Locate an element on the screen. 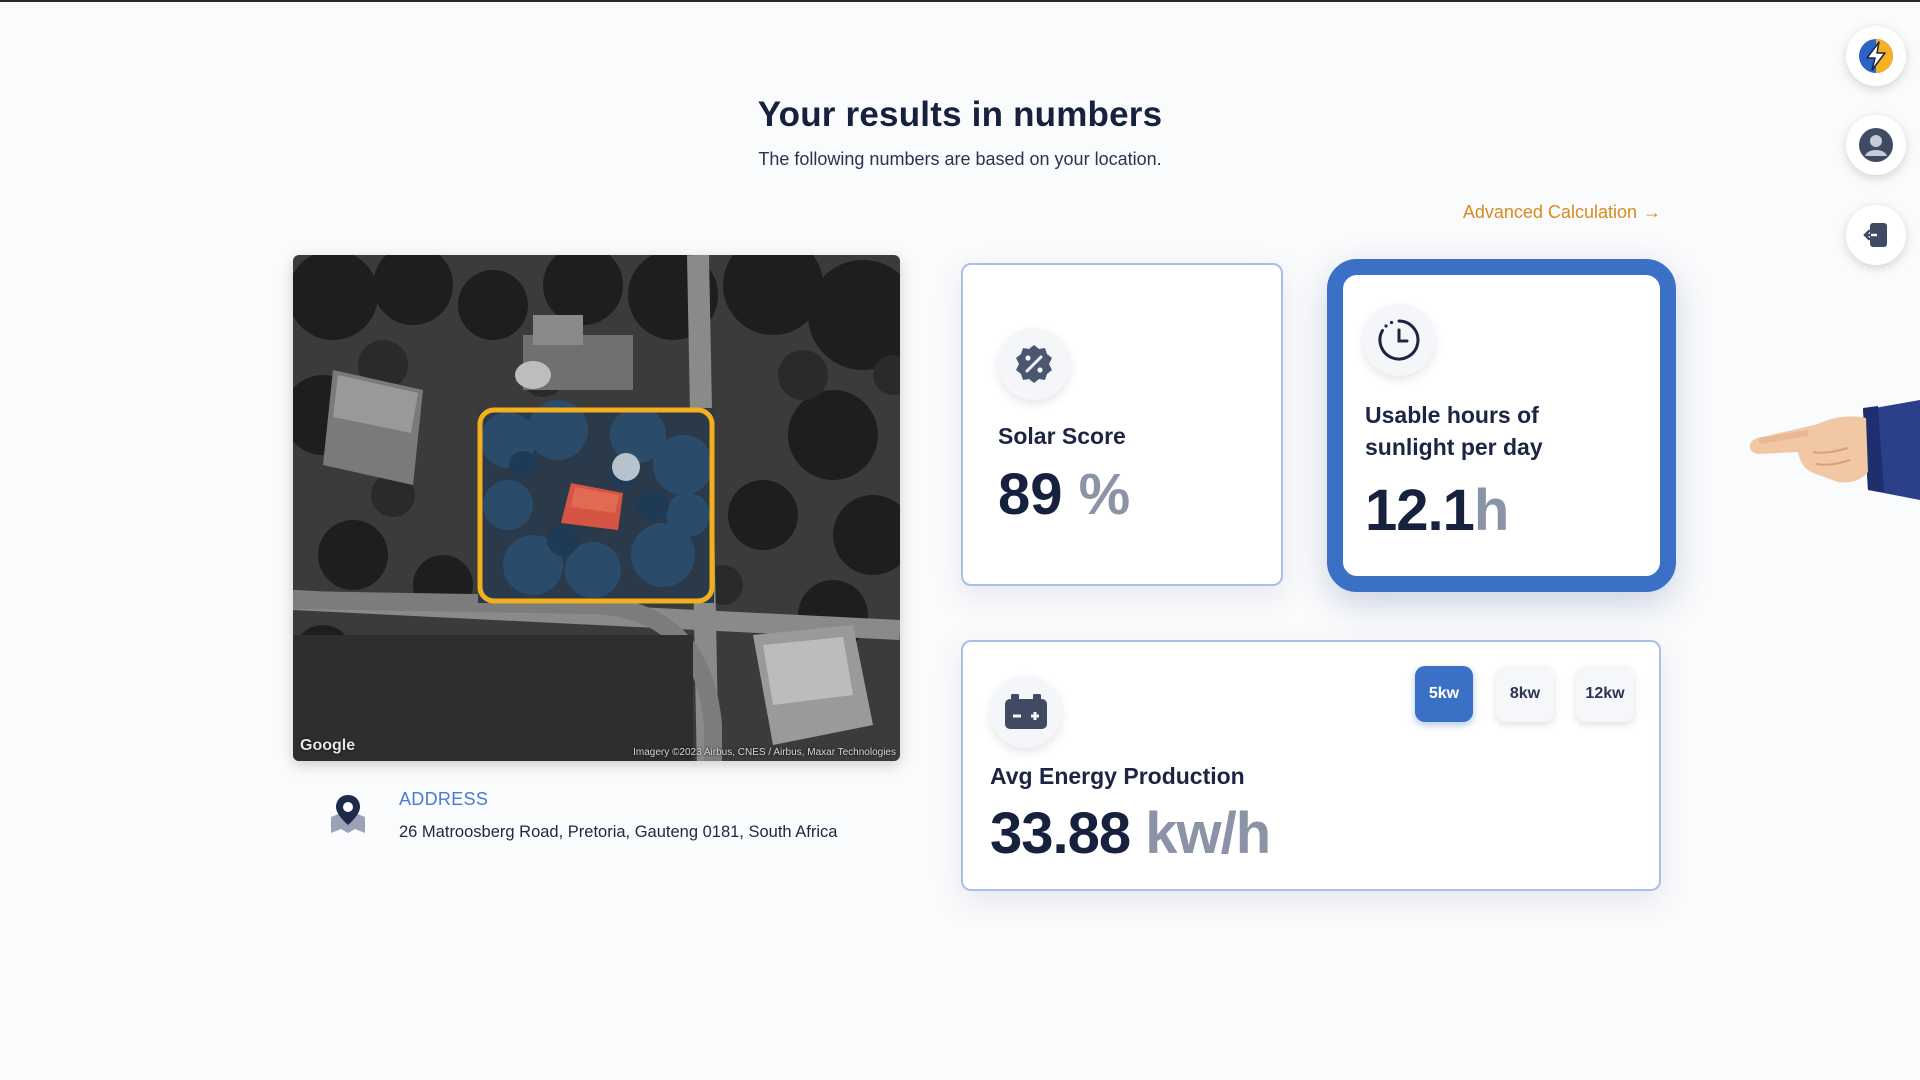  option-5kw-button: 5kw is located at coordinates (1444, 694).